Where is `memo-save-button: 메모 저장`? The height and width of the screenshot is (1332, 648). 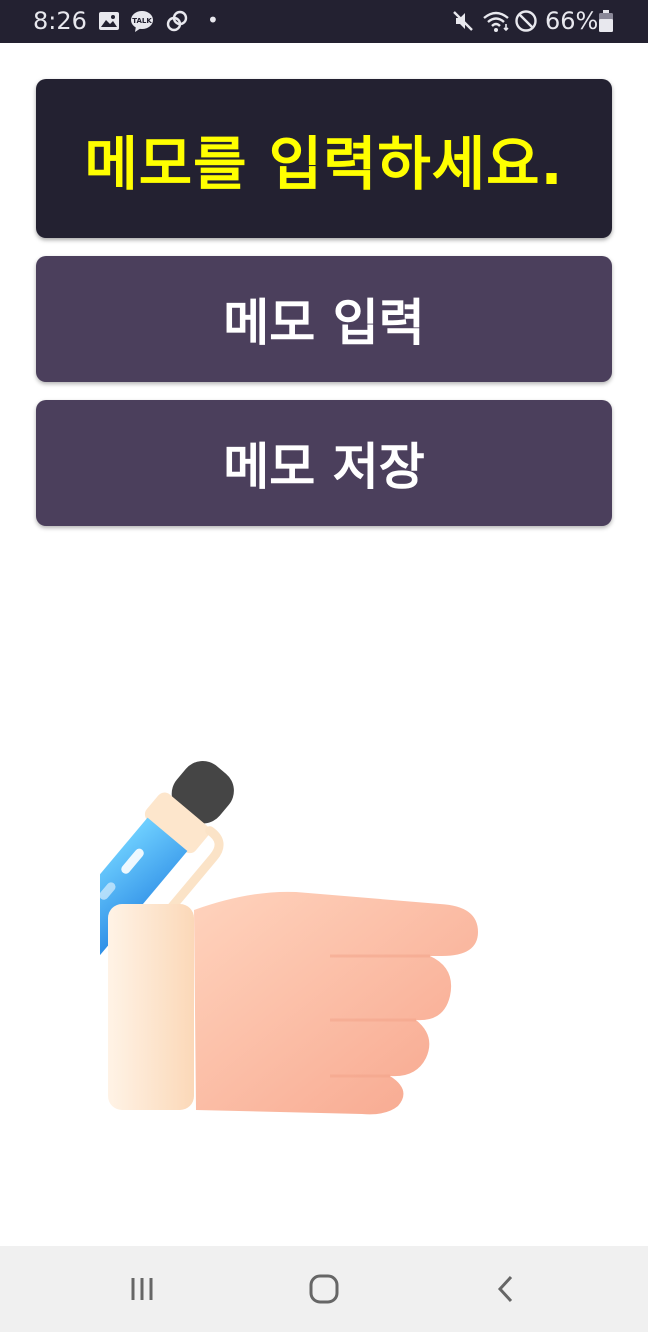
memo-save-button: 메모 저장 is located at coordinates (324, 463).